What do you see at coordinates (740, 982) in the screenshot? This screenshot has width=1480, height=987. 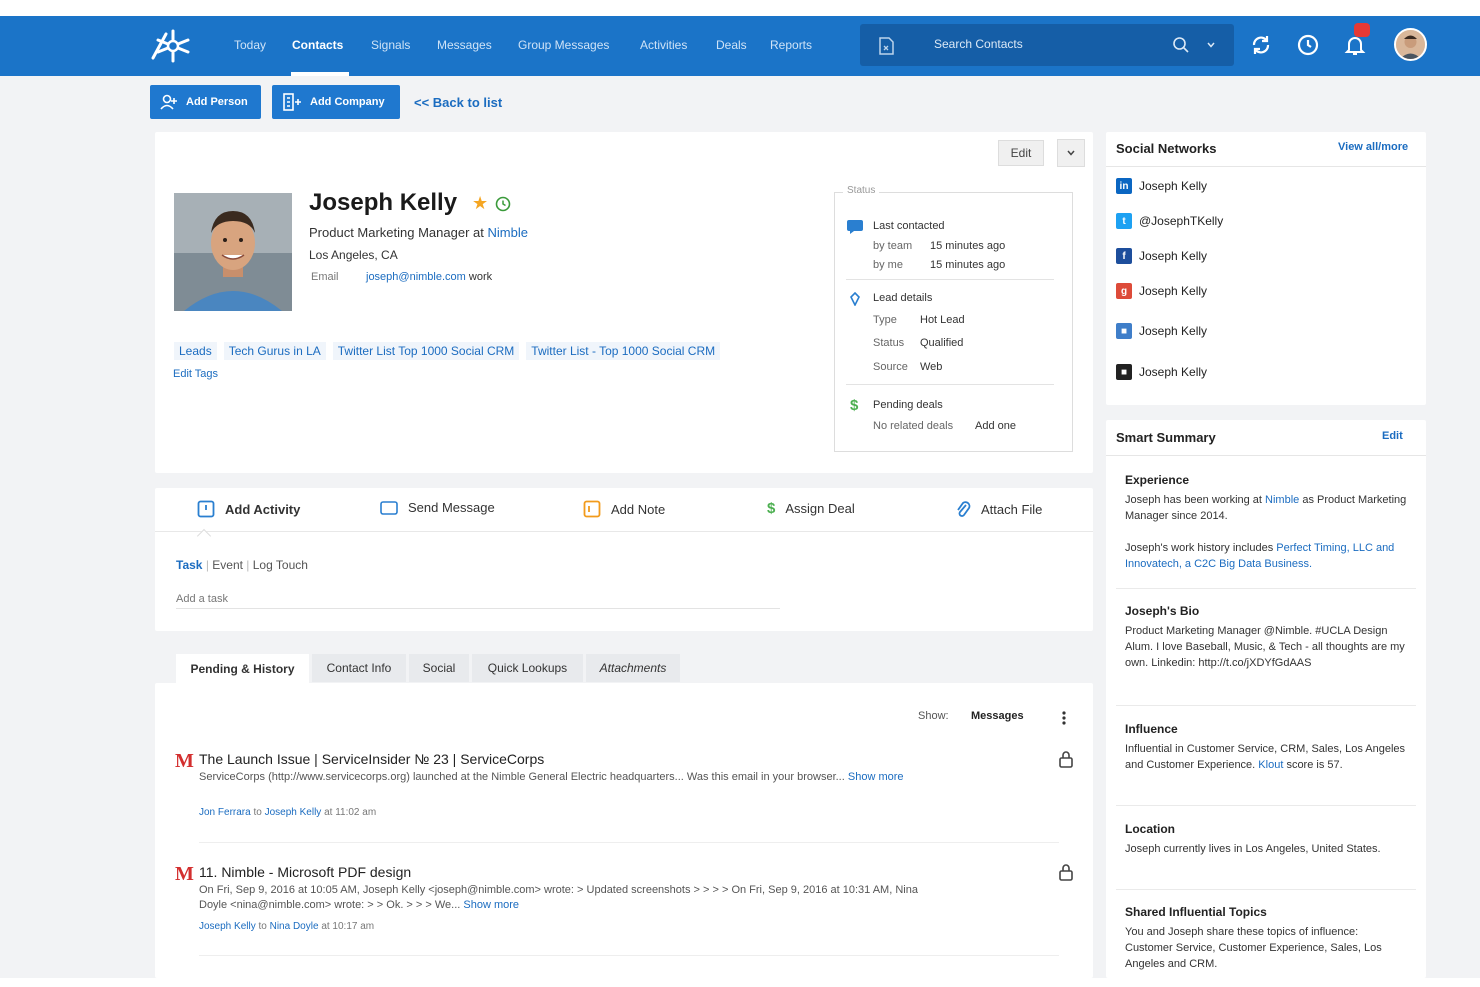 I see `bottom-margin` at bounding box center [740, 982].